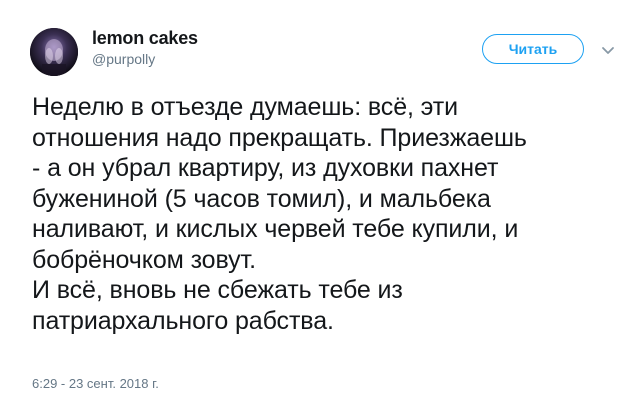 This screenshot has width=640, height=408. I want to click on more-options-button, so click(608, 50).